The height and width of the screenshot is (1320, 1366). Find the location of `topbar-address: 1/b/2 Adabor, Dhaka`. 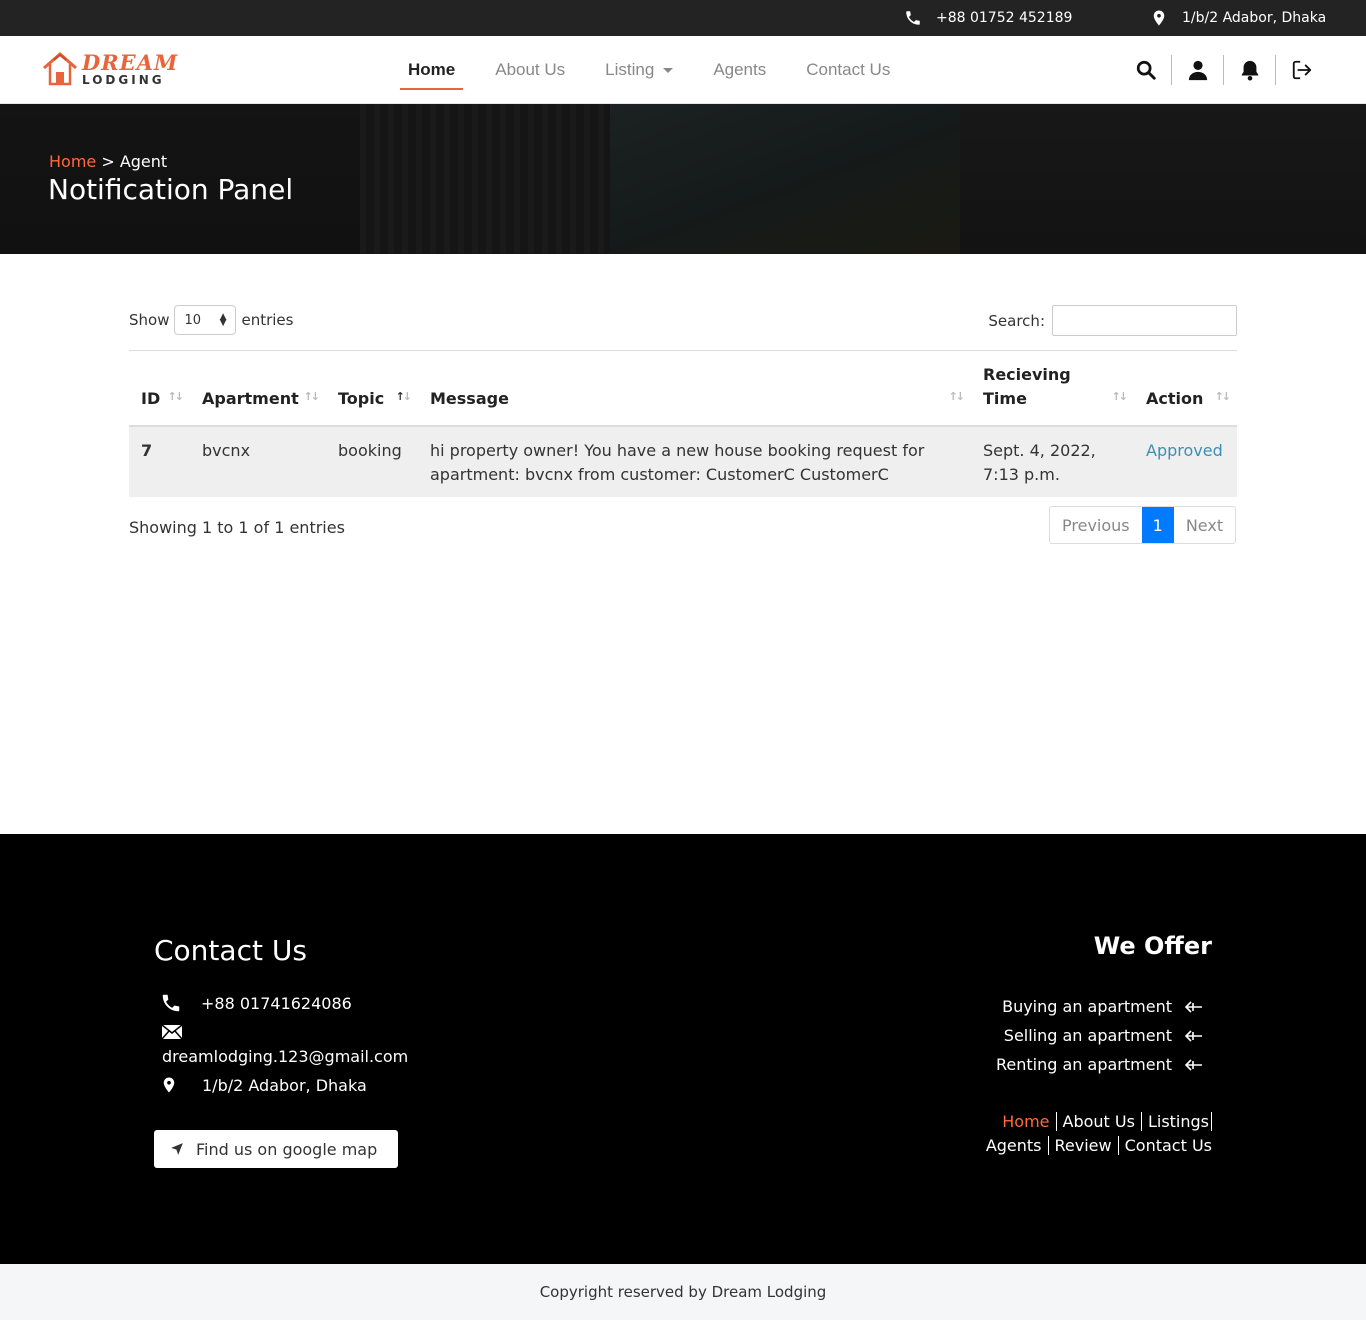

topbar-address: 1/b/2 Adabor, Dhaka is located at coordinates (1238, 18).